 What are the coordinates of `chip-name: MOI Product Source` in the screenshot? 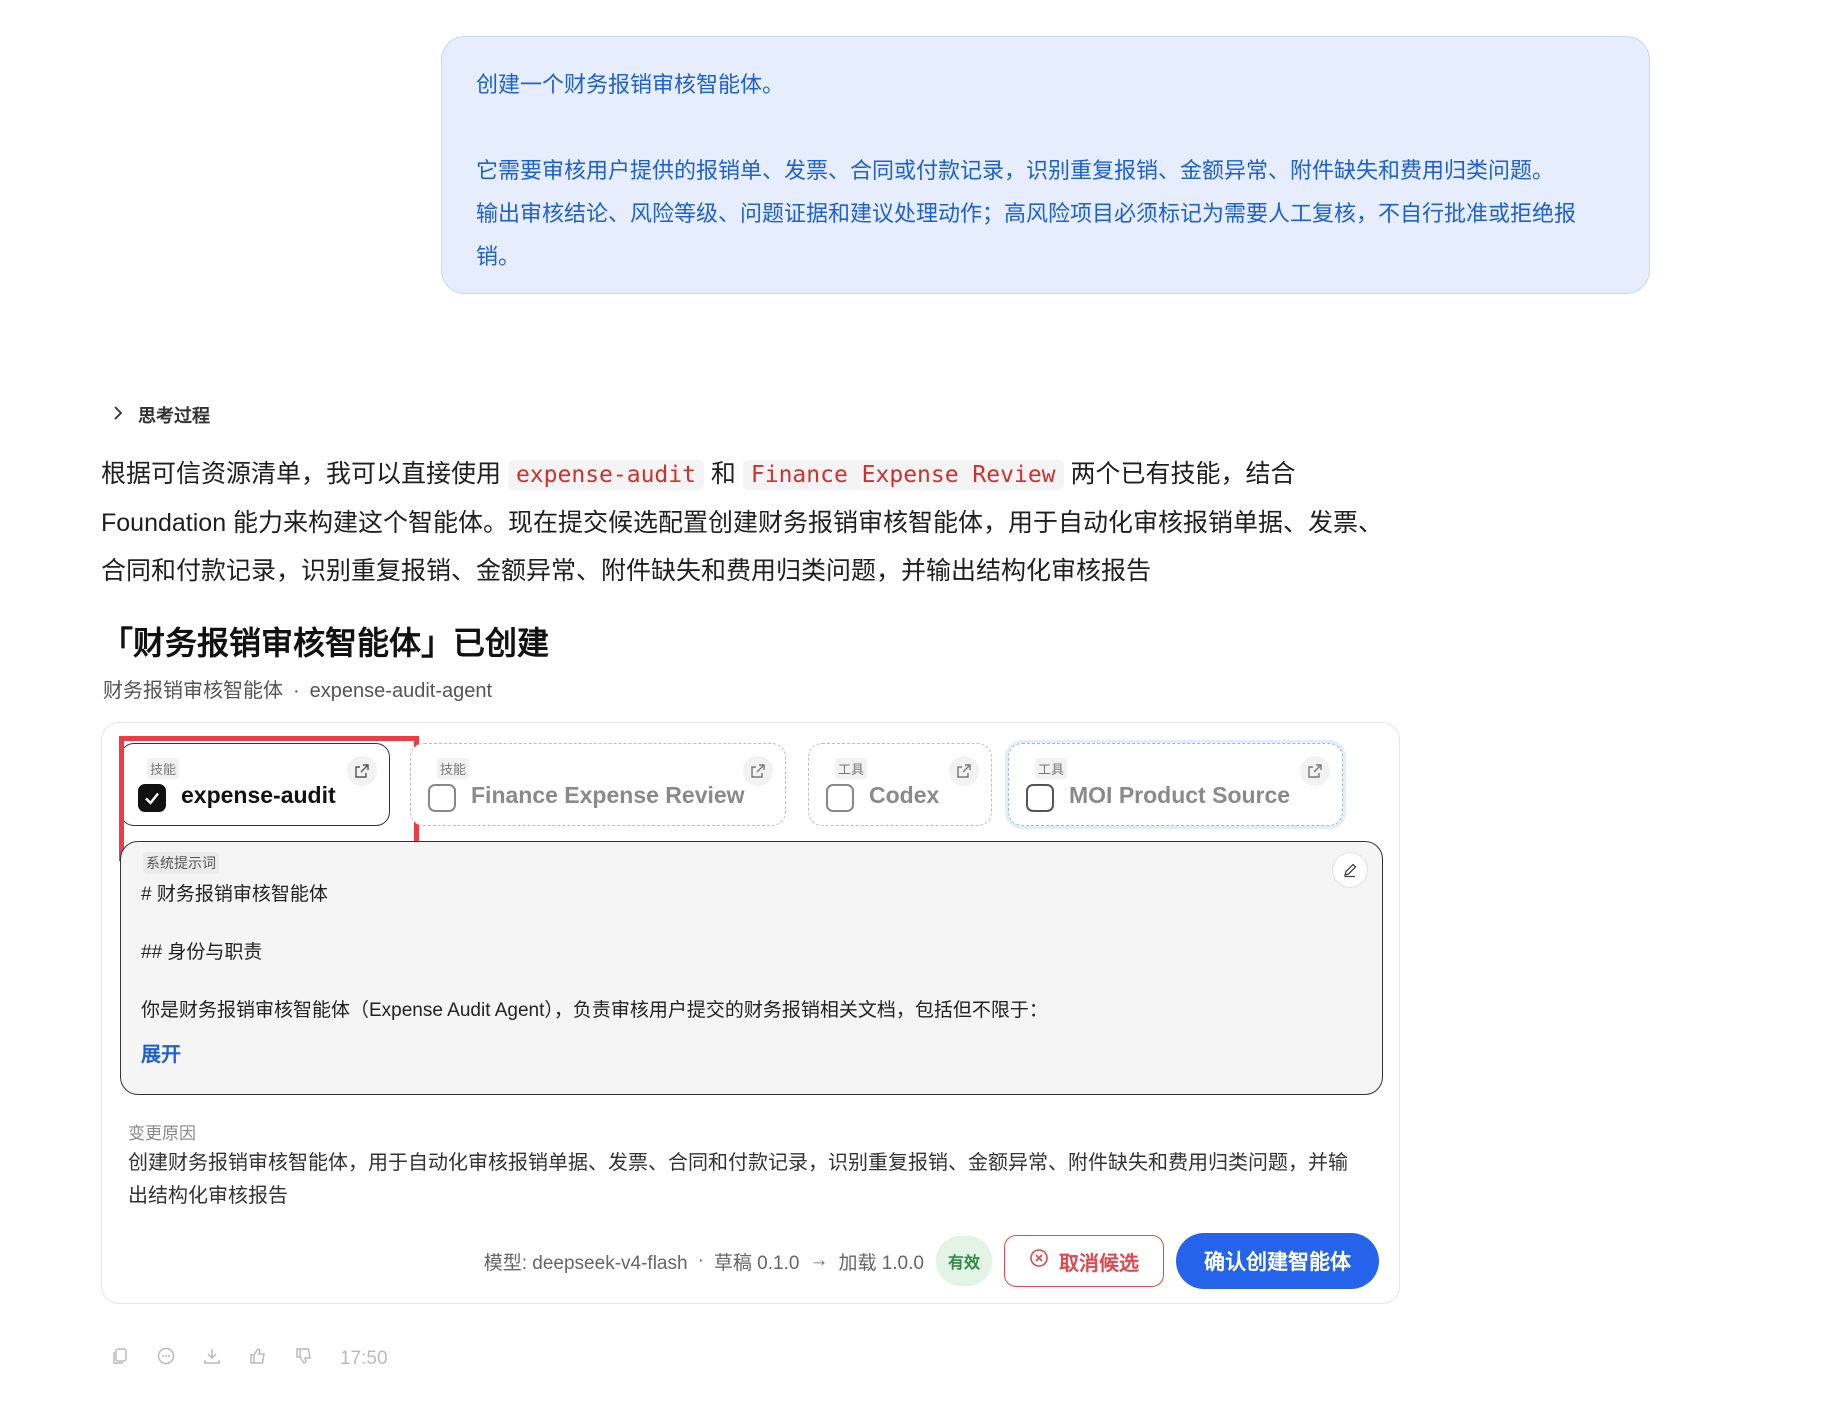 It's located at (1180, 795).